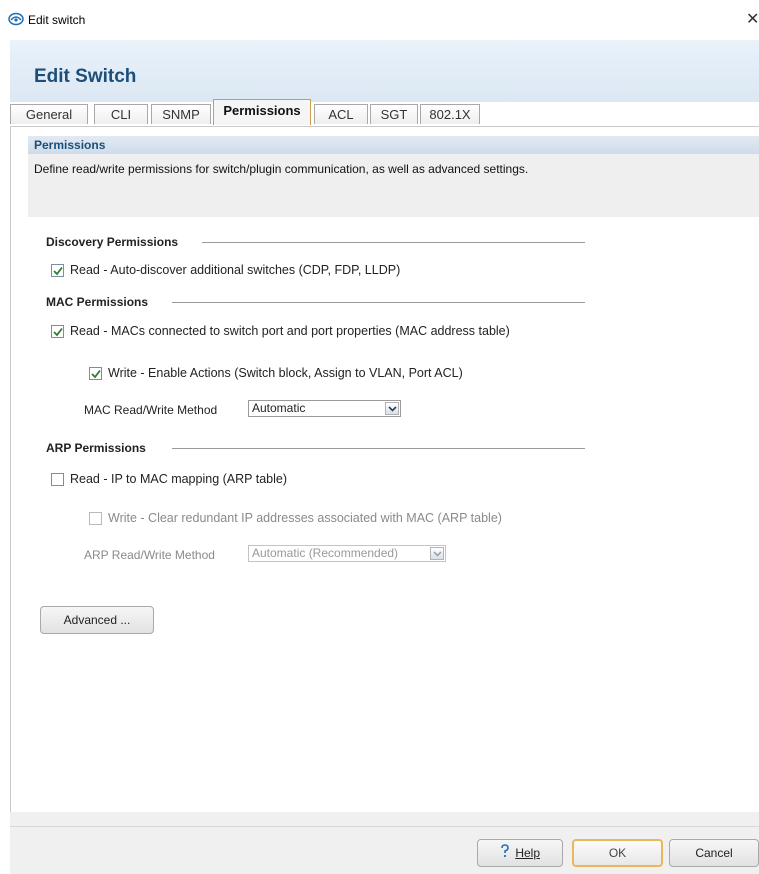 This screenshot has width=759, height=874. Describe the element at coordinates (528, 853) in the screenshot. I see `help-label: Help` at that location.